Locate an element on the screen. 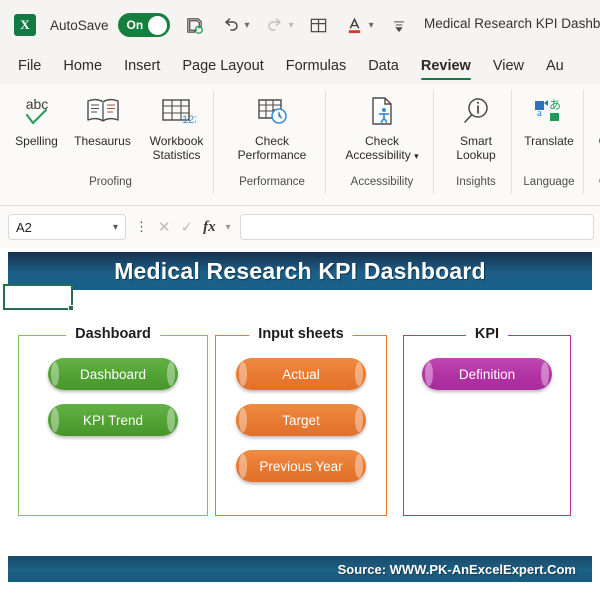 Image resolution: width=600 pixels, height=594 pixels. formula-input is located at coordinates (416, 227).